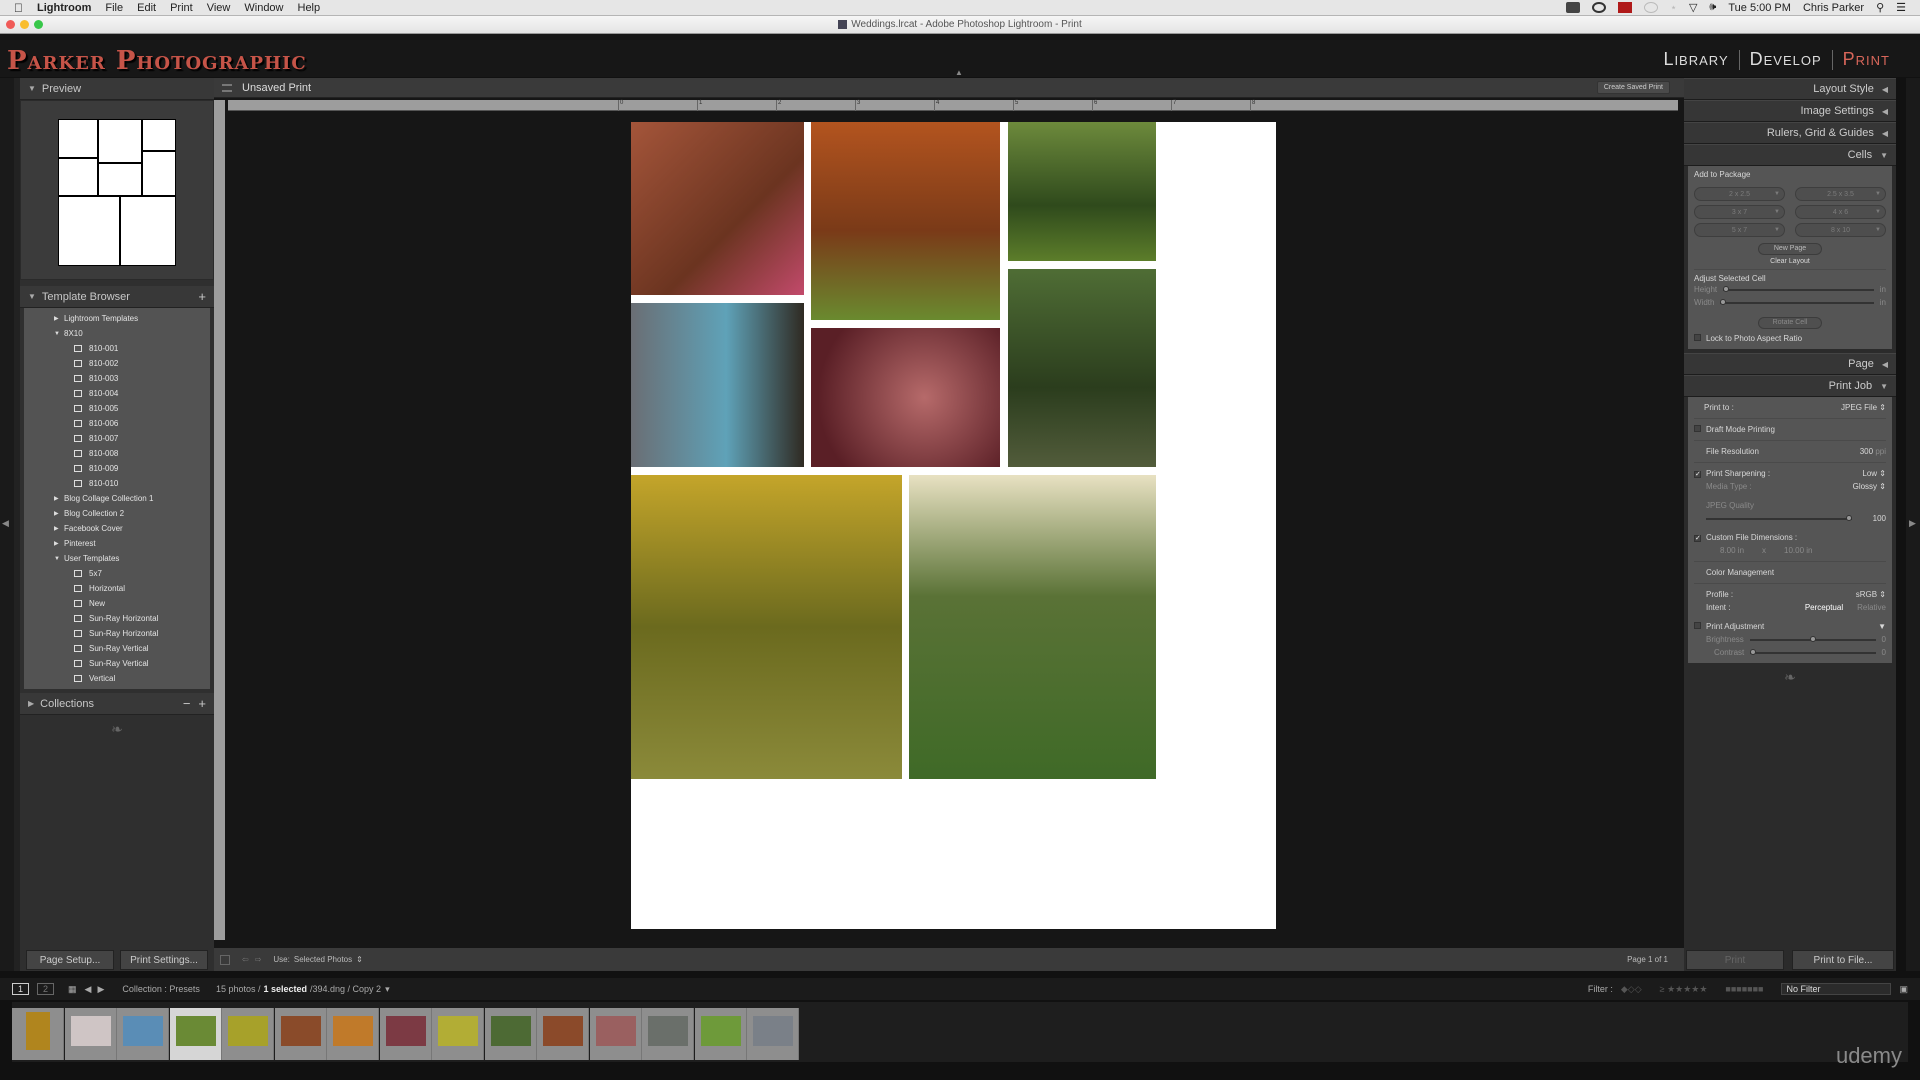  I want to click on bluetooth-icon: ⋆, so click(1673, 7).